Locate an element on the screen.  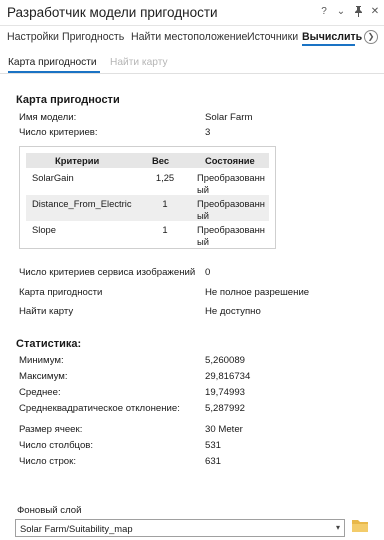
cell-size-label: Размер ячеек: is located at coordinates (51, 429).